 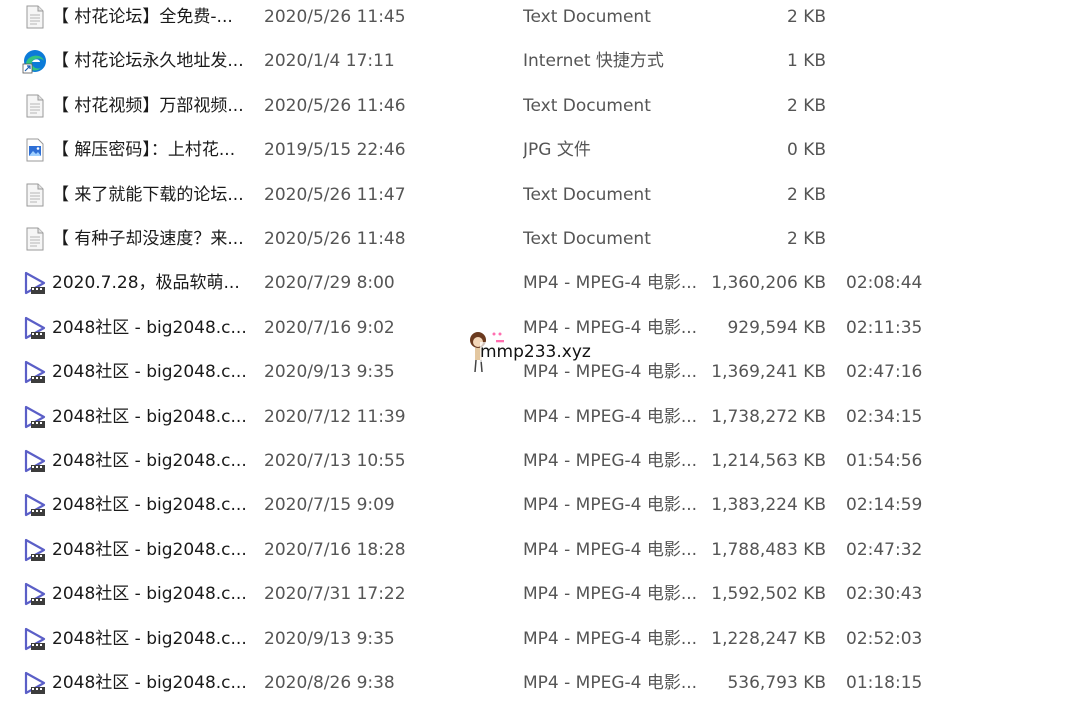 What do you see at coordinates (335, 549) in the screenshot?
I see `file-date-modified: 2020/7/16 18:28` at bounding box center [335, 549].